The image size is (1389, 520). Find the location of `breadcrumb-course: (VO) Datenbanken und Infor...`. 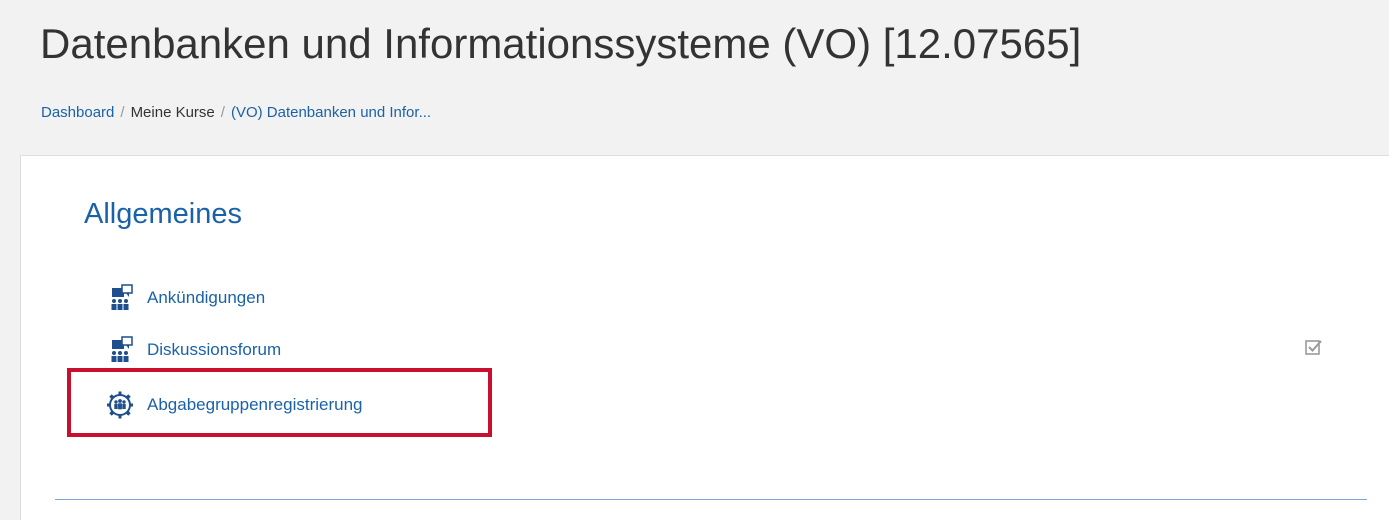

breadcrumb-course: (VO) Datenbanken und Infor... is located at coordinates (331, 112).